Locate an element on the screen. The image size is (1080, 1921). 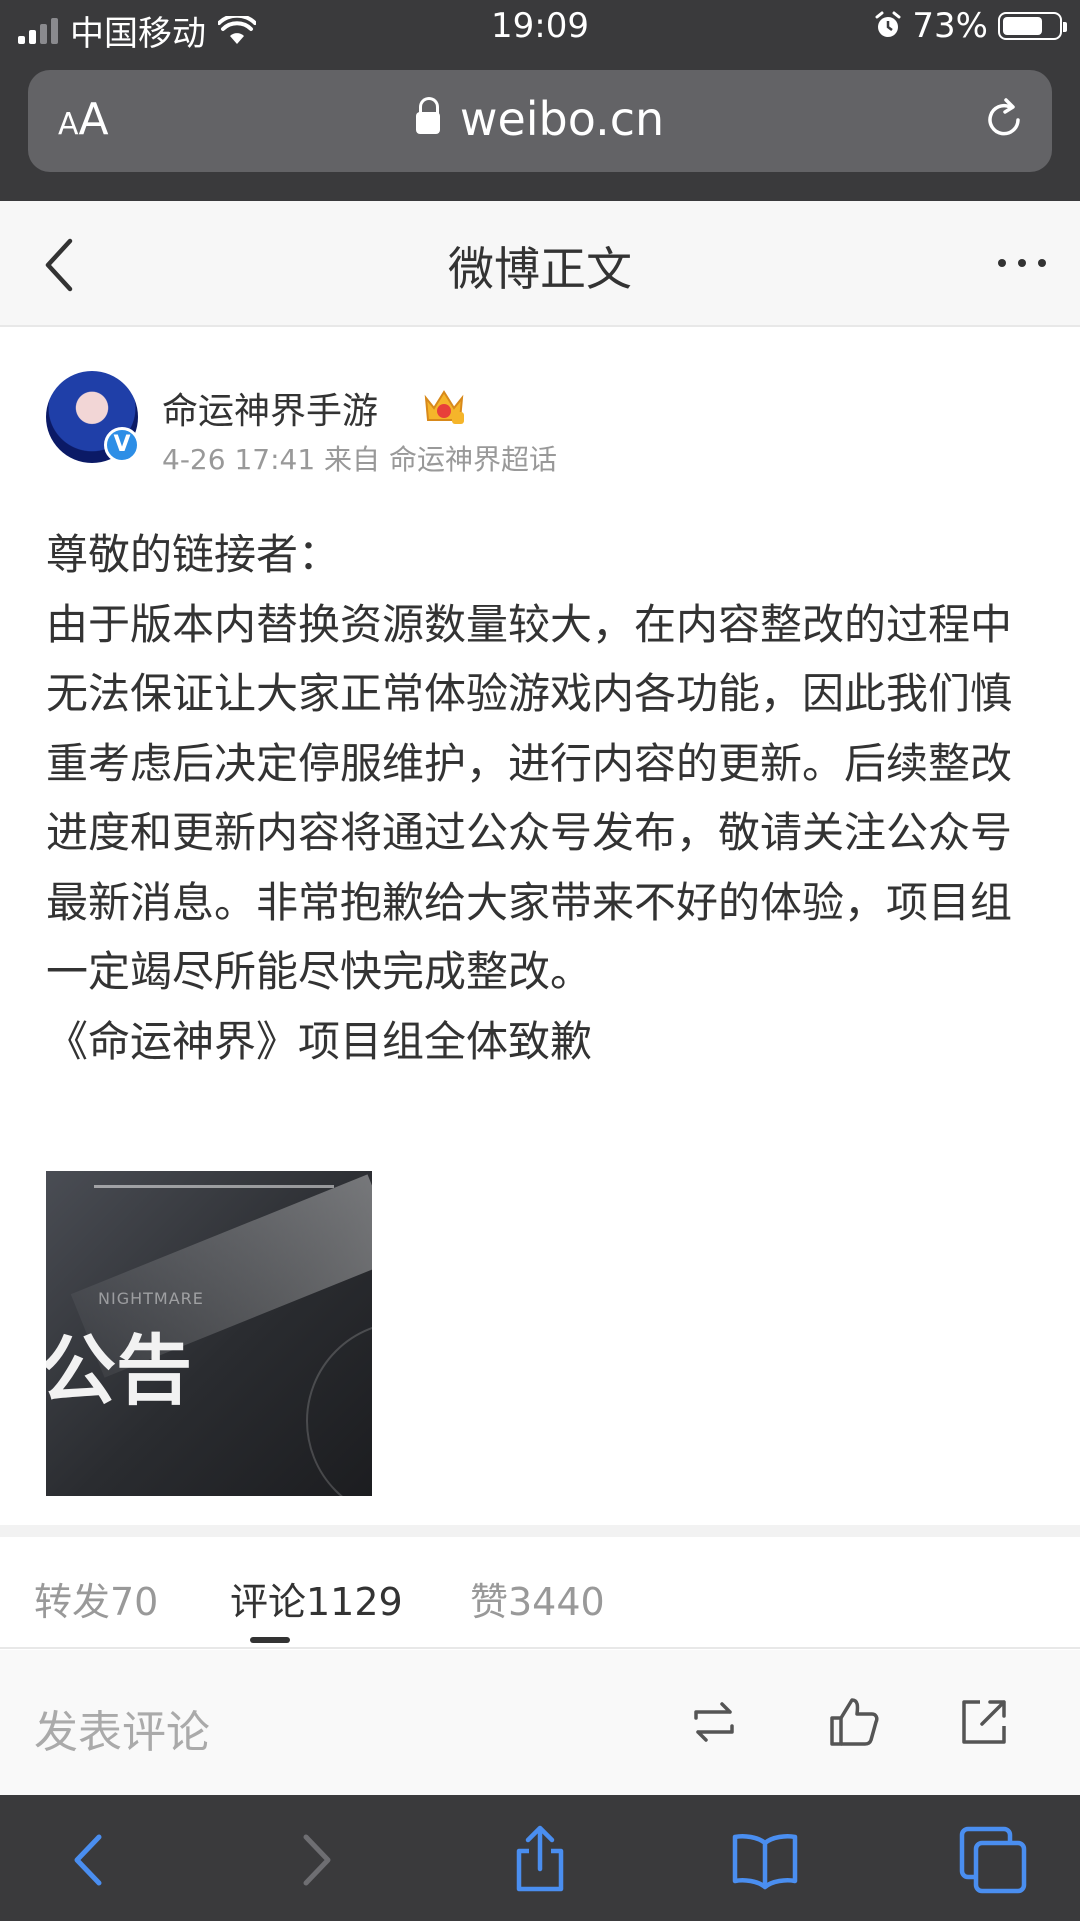
battery-percent: 73% is located at coordinates (950, 26).